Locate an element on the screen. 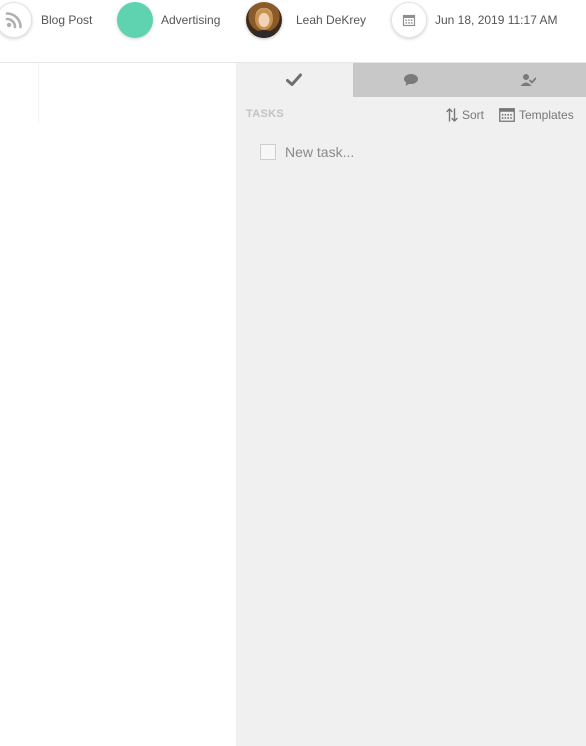 Image resolution: width=586 pixels, height=746 pixels. author-selector: Leah DeKrey is located at coordinates (306, 20).